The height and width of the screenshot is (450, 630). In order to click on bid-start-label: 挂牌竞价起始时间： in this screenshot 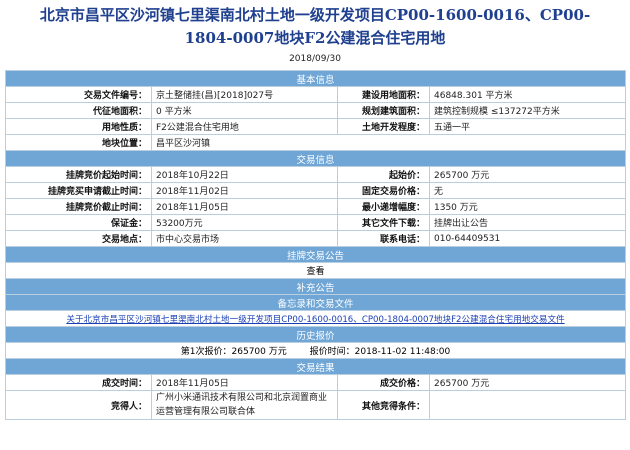, I will do `click(78, 174)`.